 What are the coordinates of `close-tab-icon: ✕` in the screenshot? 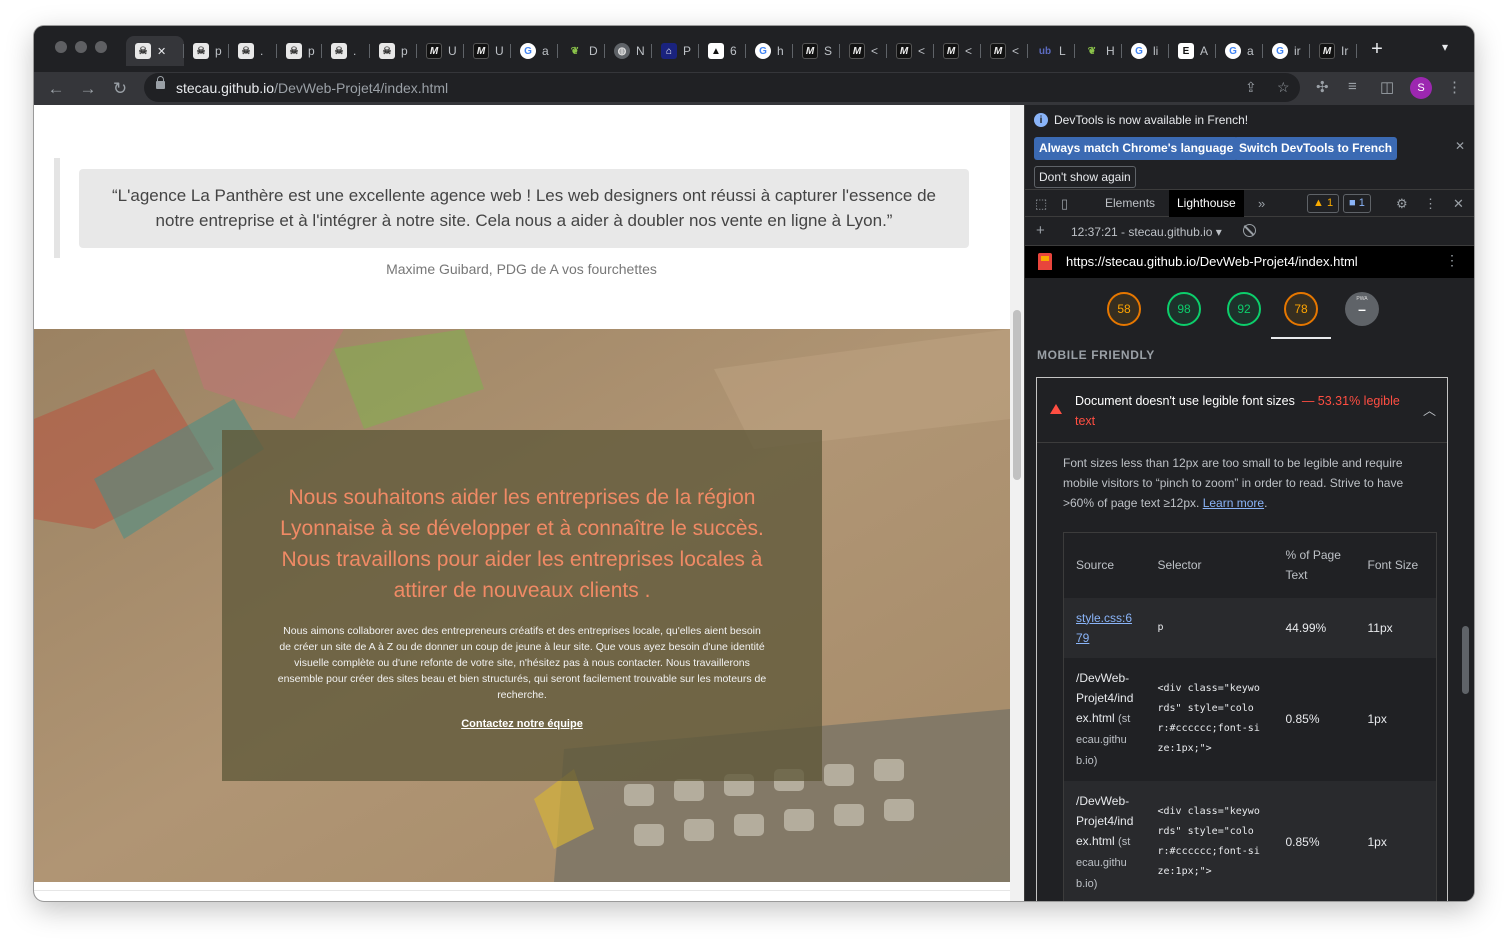 It's located at (161, 51).